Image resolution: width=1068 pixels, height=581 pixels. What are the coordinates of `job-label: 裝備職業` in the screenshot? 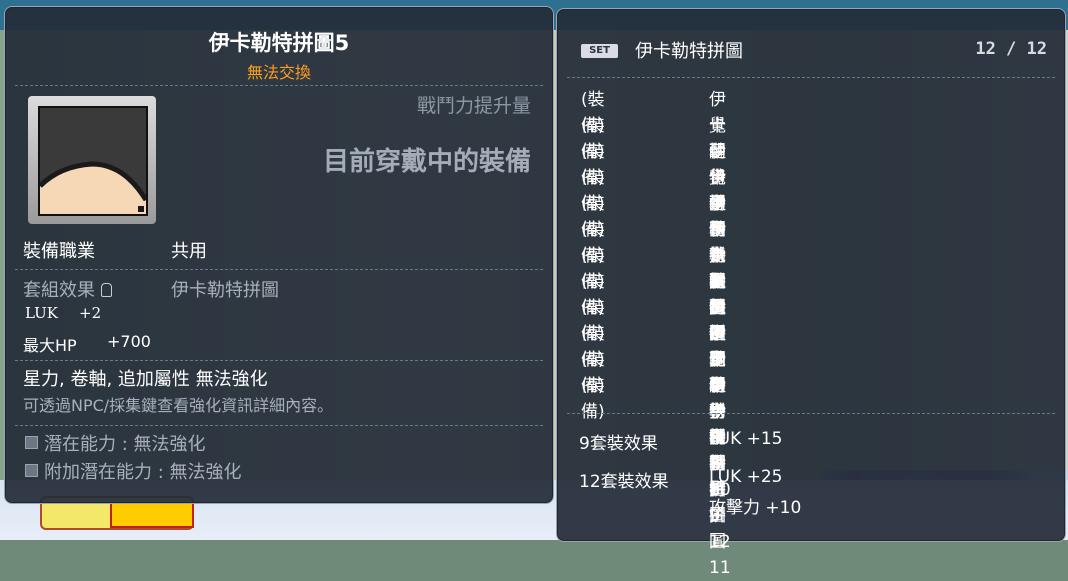 It's located at (59, 251).